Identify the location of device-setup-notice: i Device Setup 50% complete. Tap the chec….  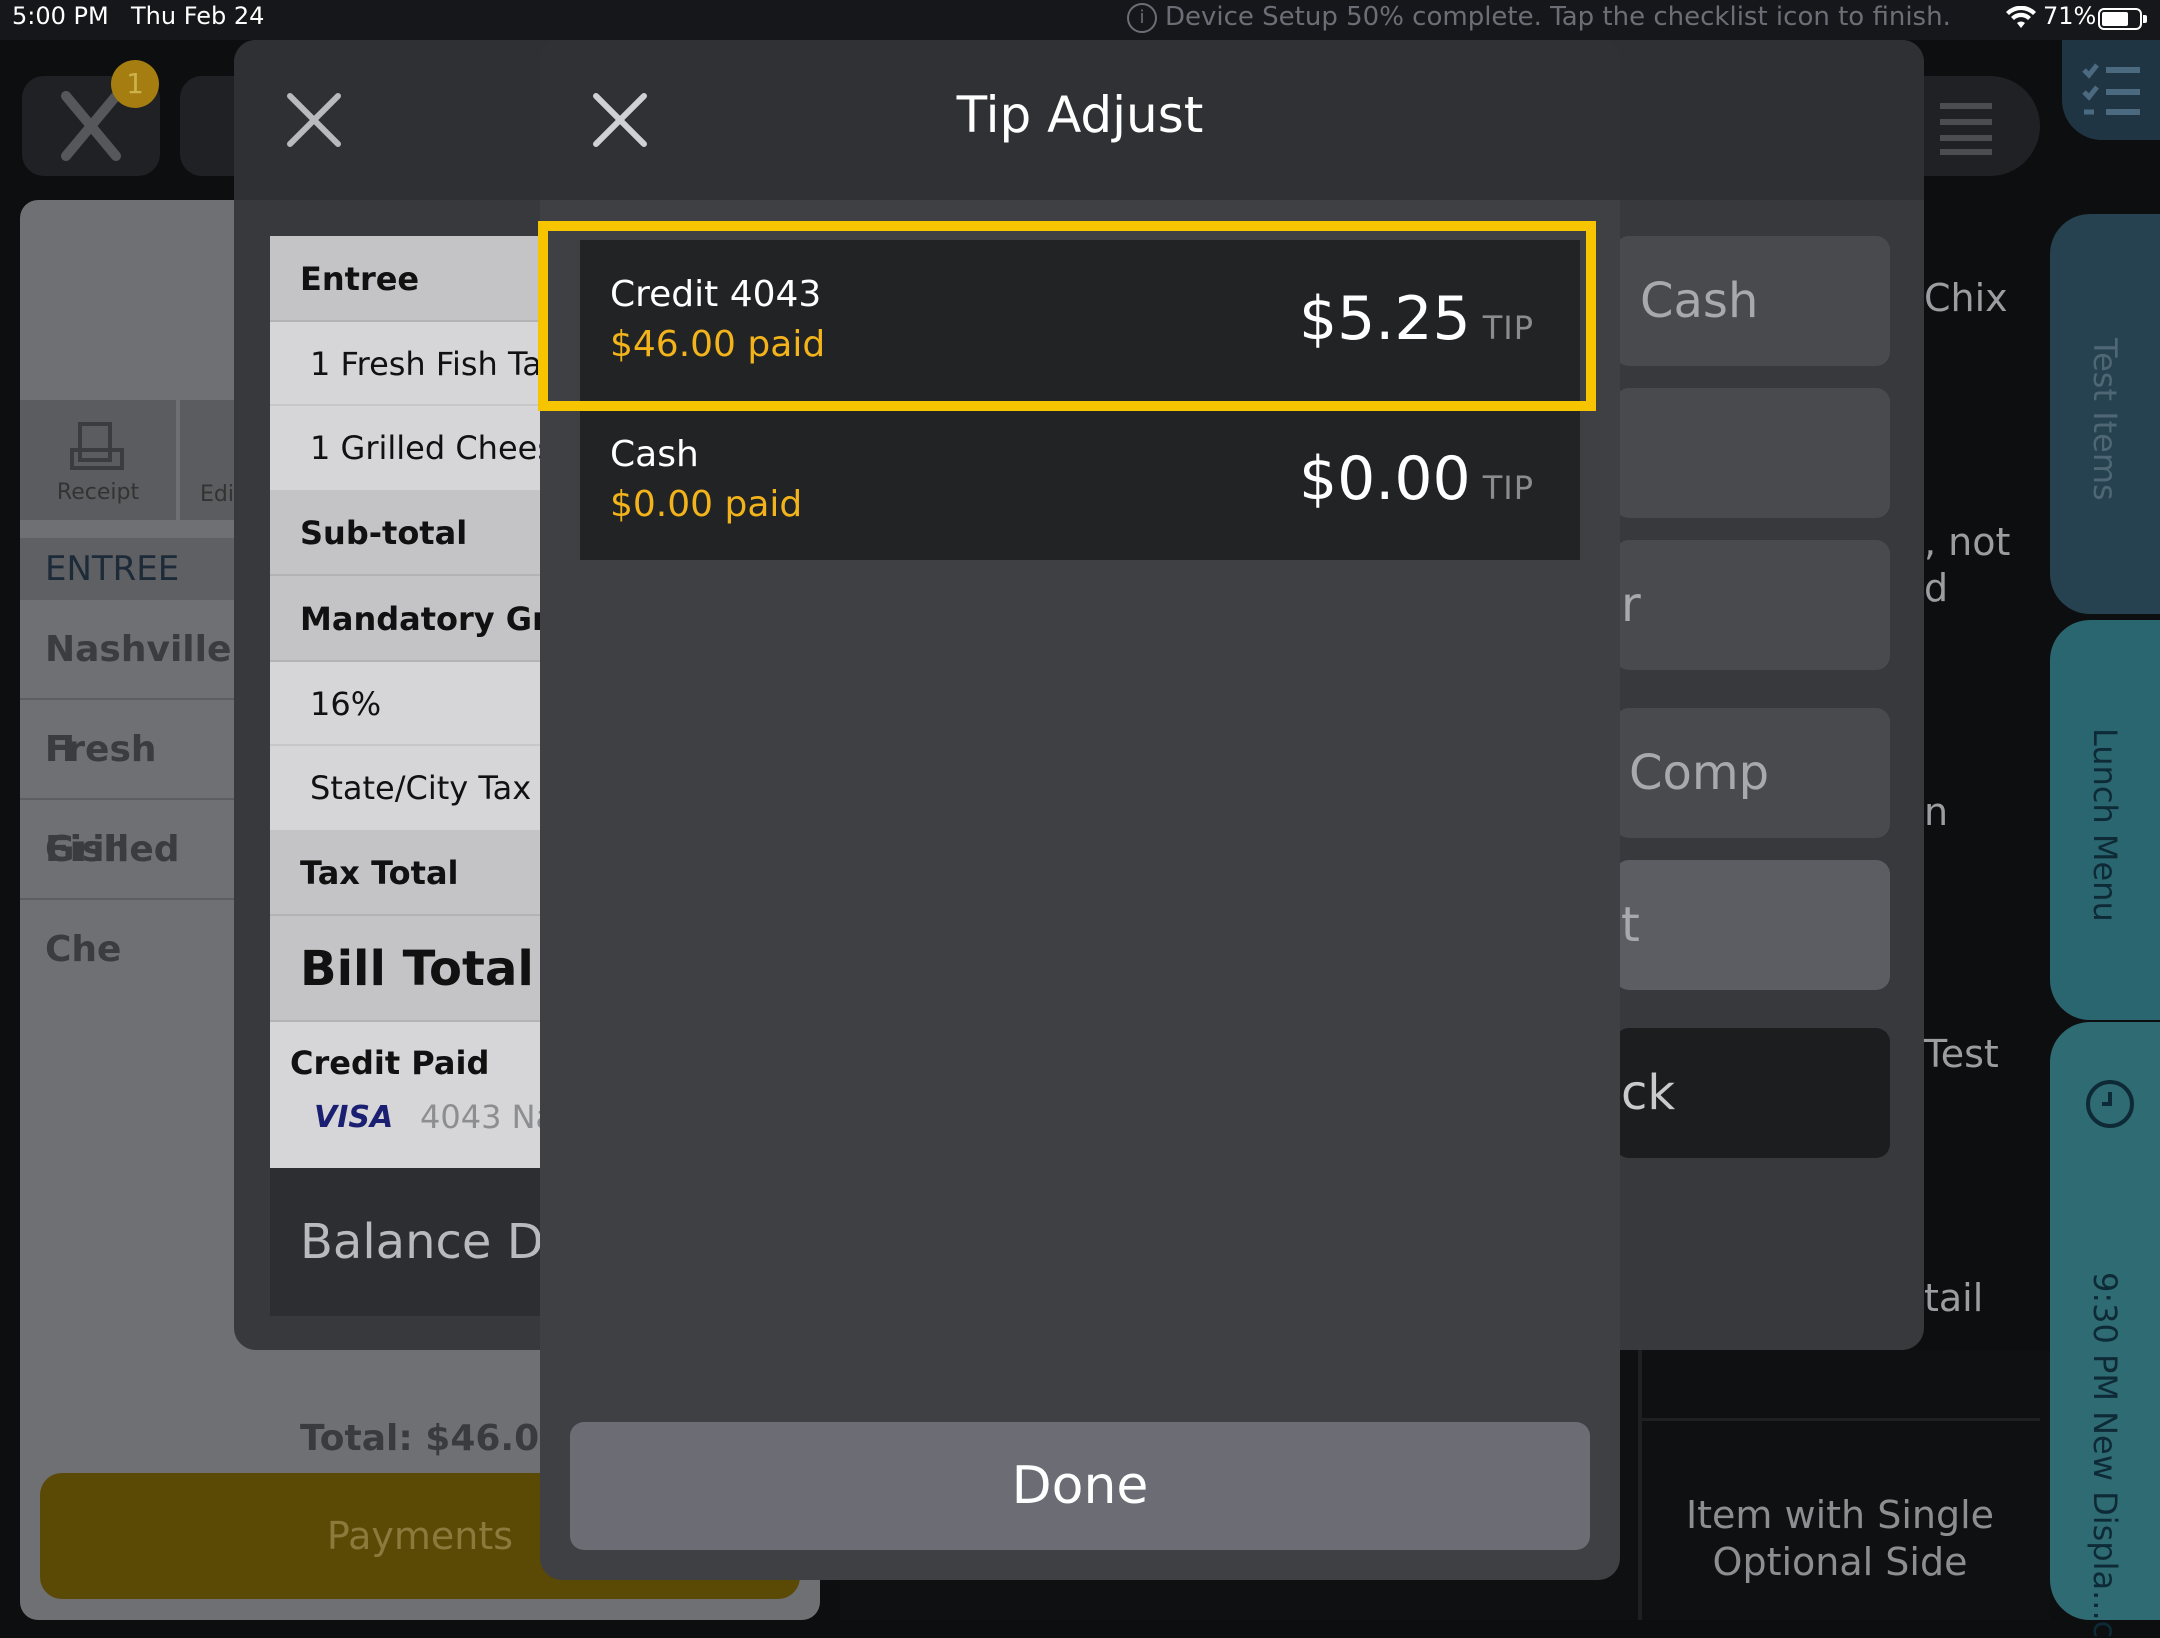
(1539, 17).